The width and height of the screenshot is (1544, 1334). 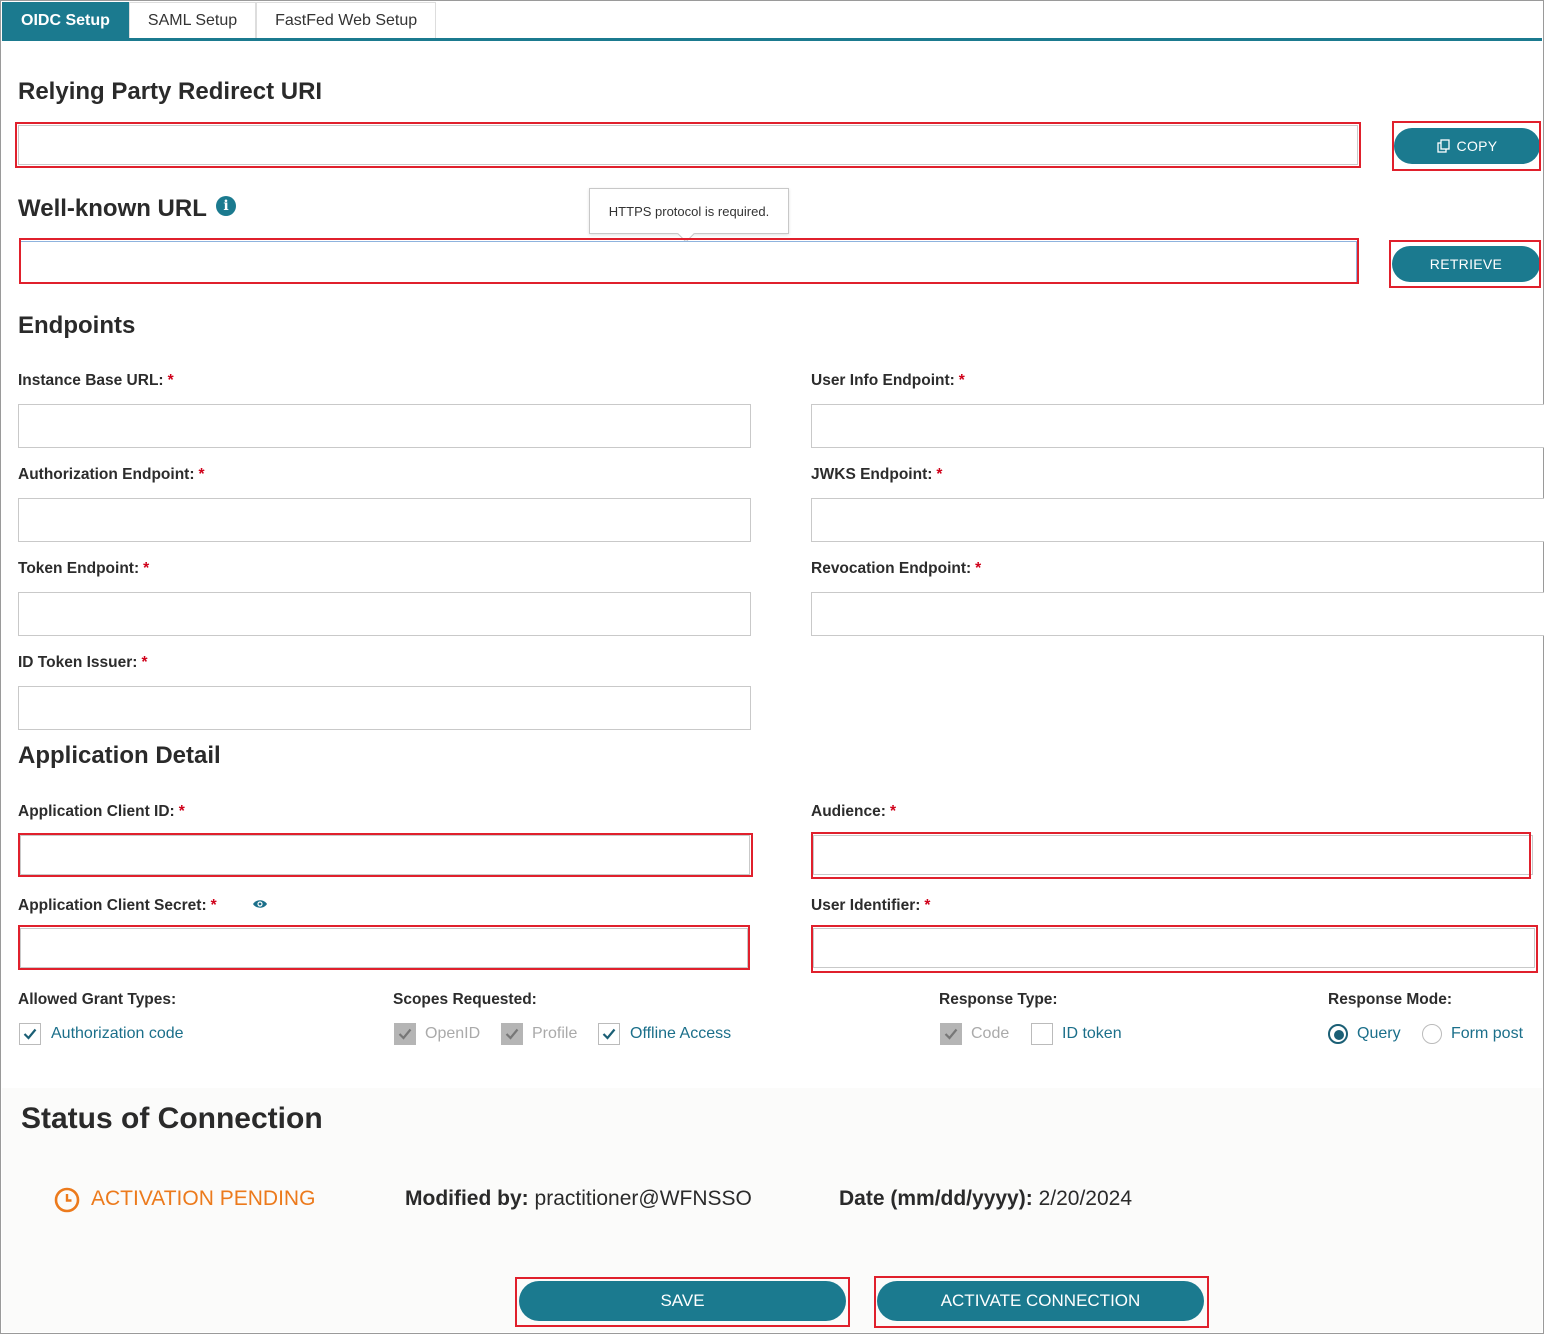 I want to click on instance-base-url-text: Instance Base URL:, so click(x=91, y=380).